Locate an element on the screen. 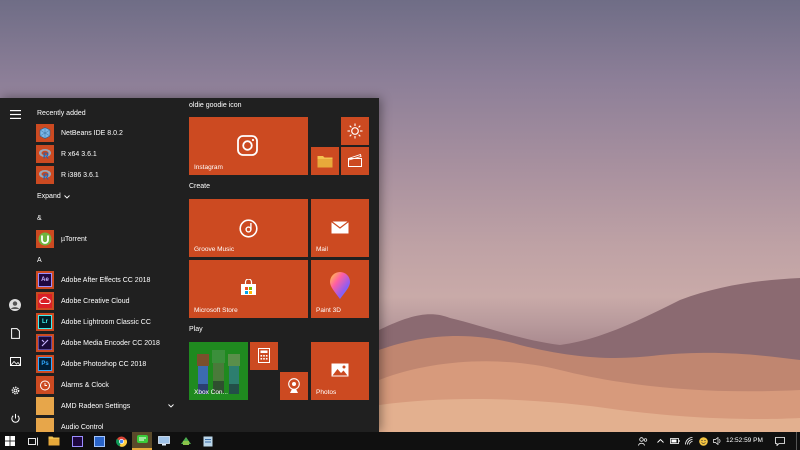 The image size is (800, 450). tile-microsoft-store: Microsoft Store is located at coordinates (248, 289).